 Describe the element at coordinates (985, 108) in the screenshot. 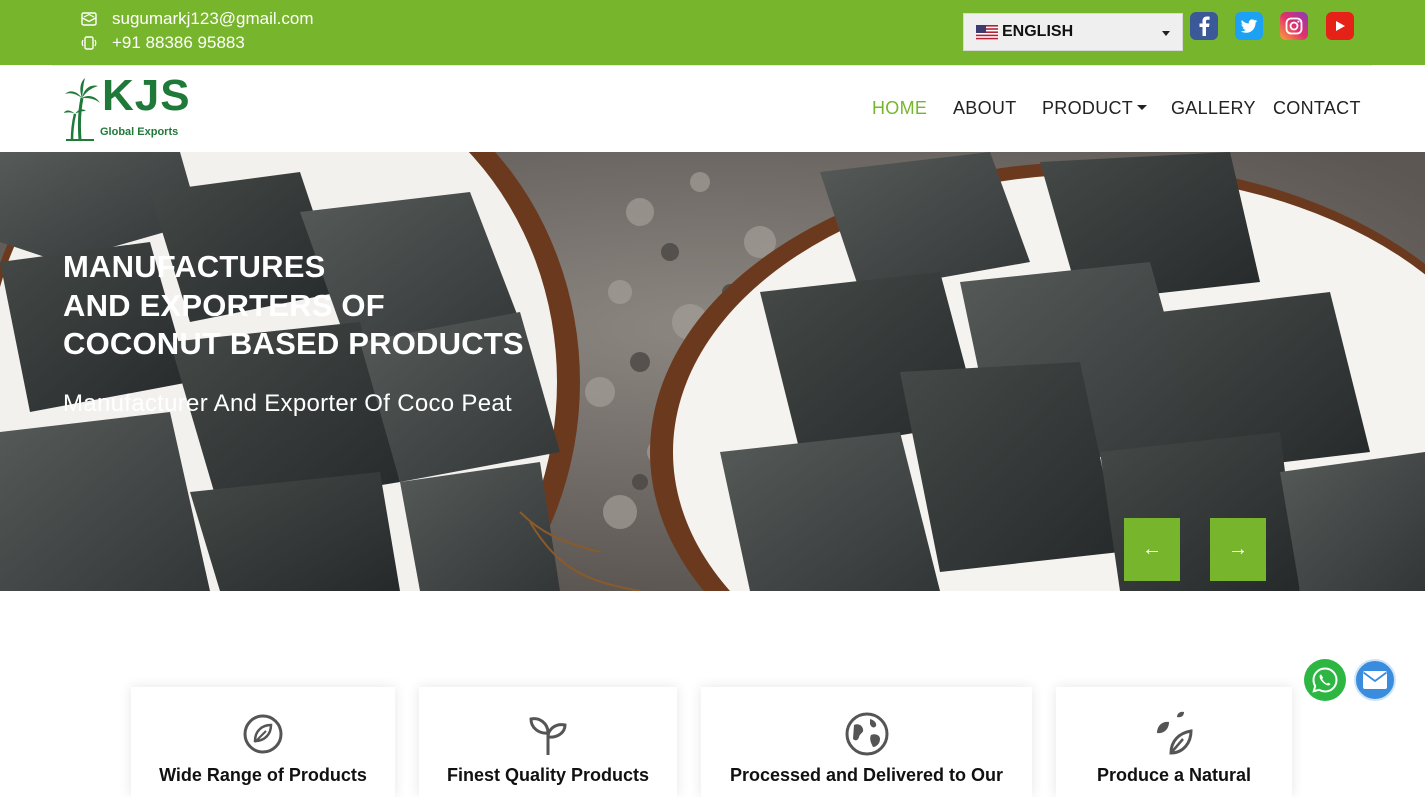

I see `nav-about: ABOUT` at that location.